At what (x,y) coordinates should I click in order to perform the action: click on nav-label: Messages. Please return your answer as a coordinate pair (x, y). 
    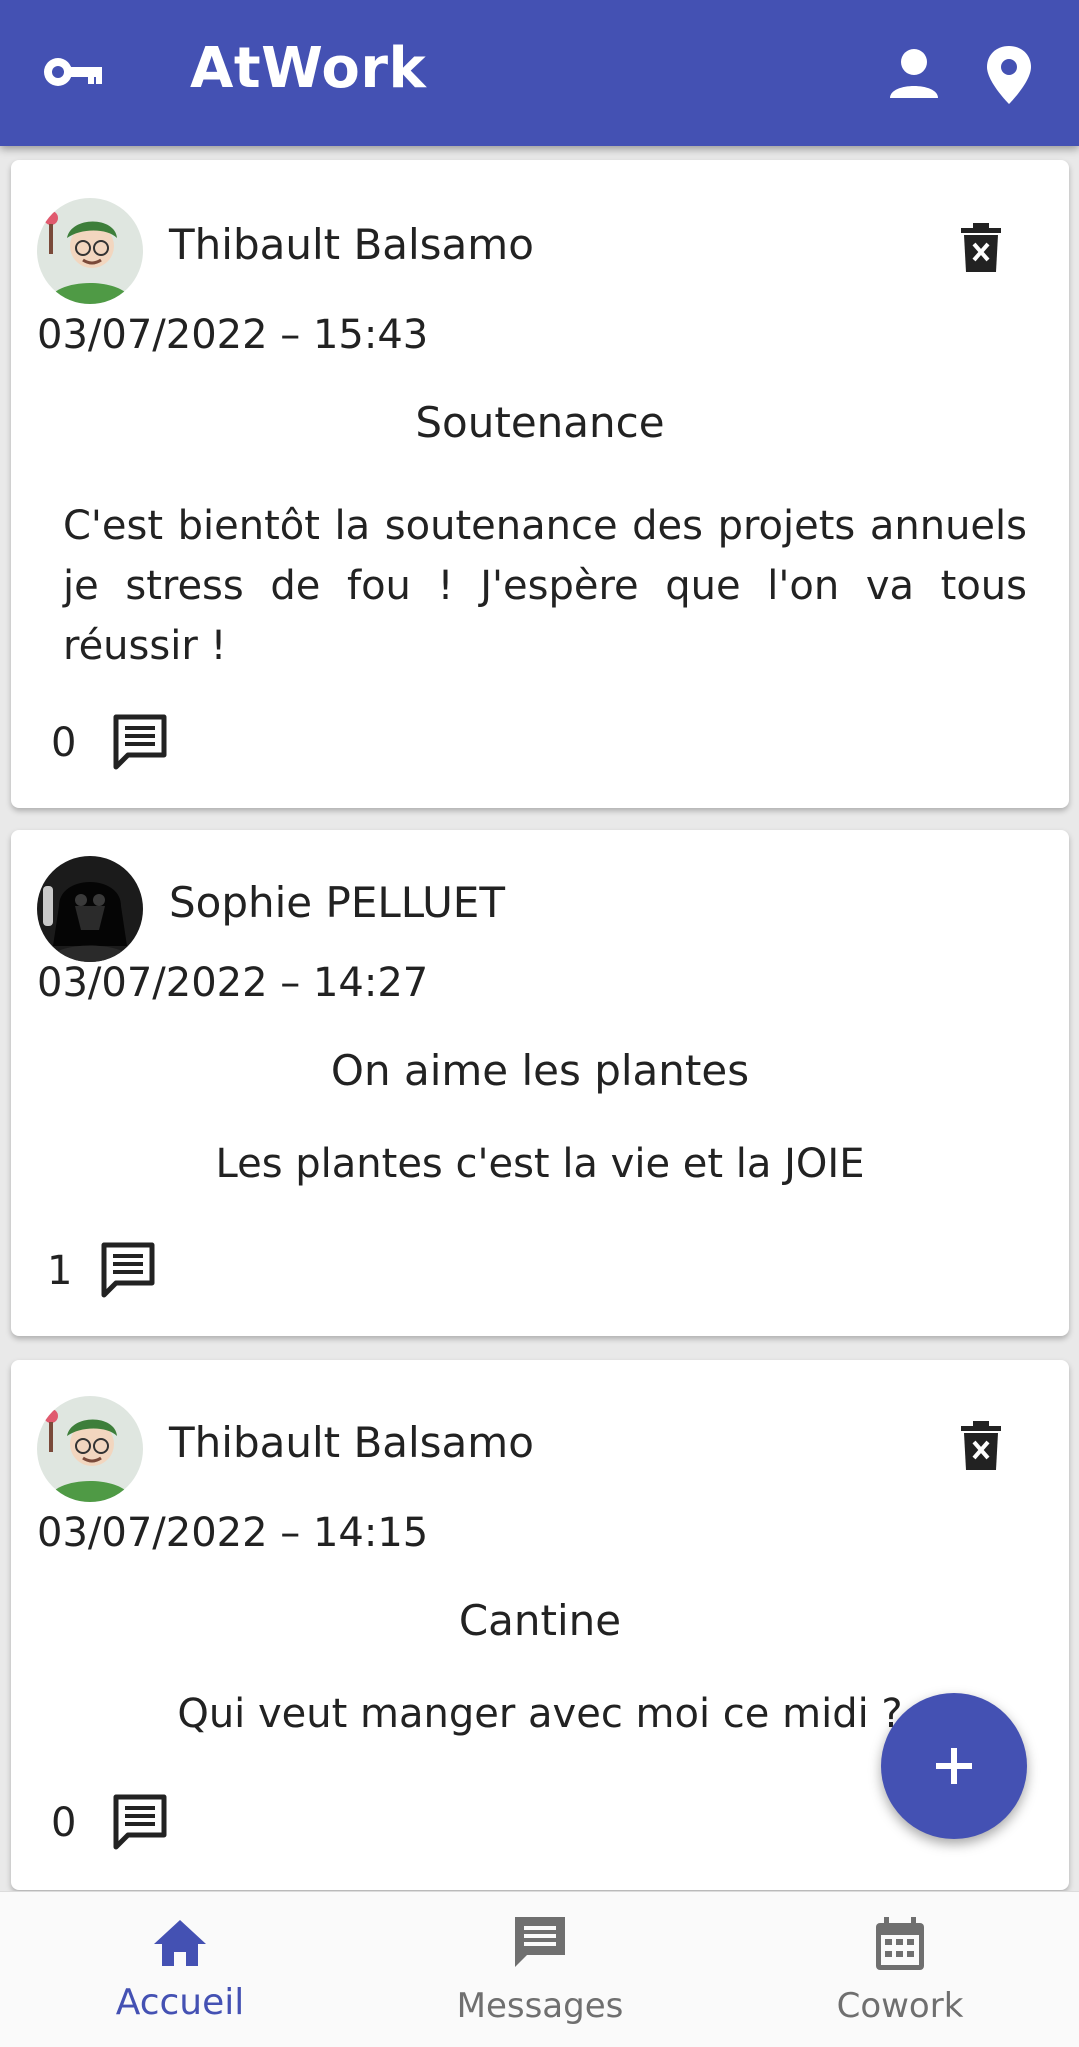
    Looking at the image, I should click on (540, 2006).